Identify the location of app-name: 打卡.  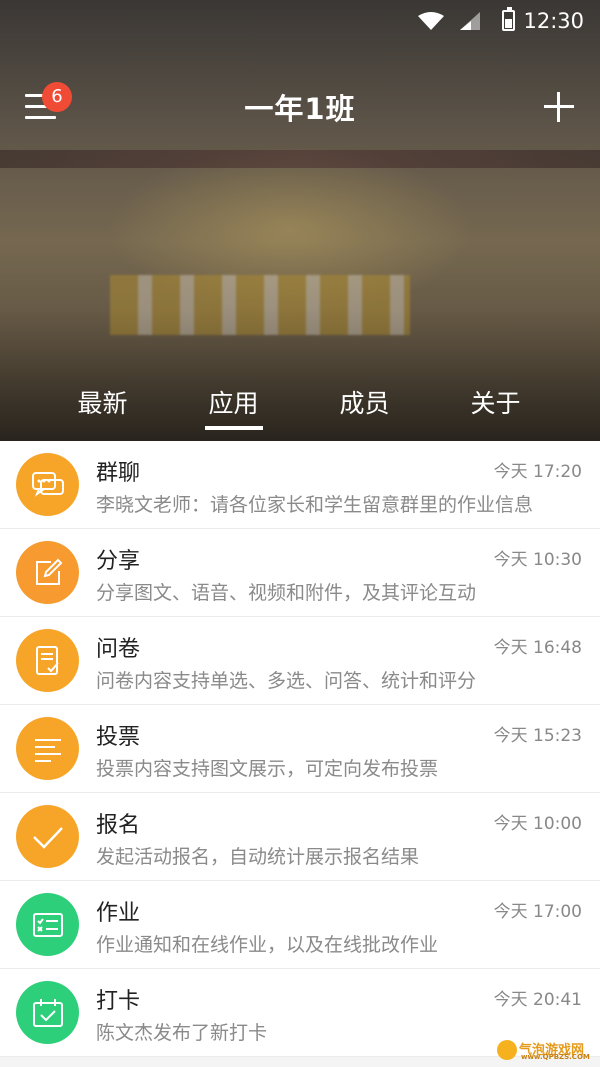
(118, 1001).